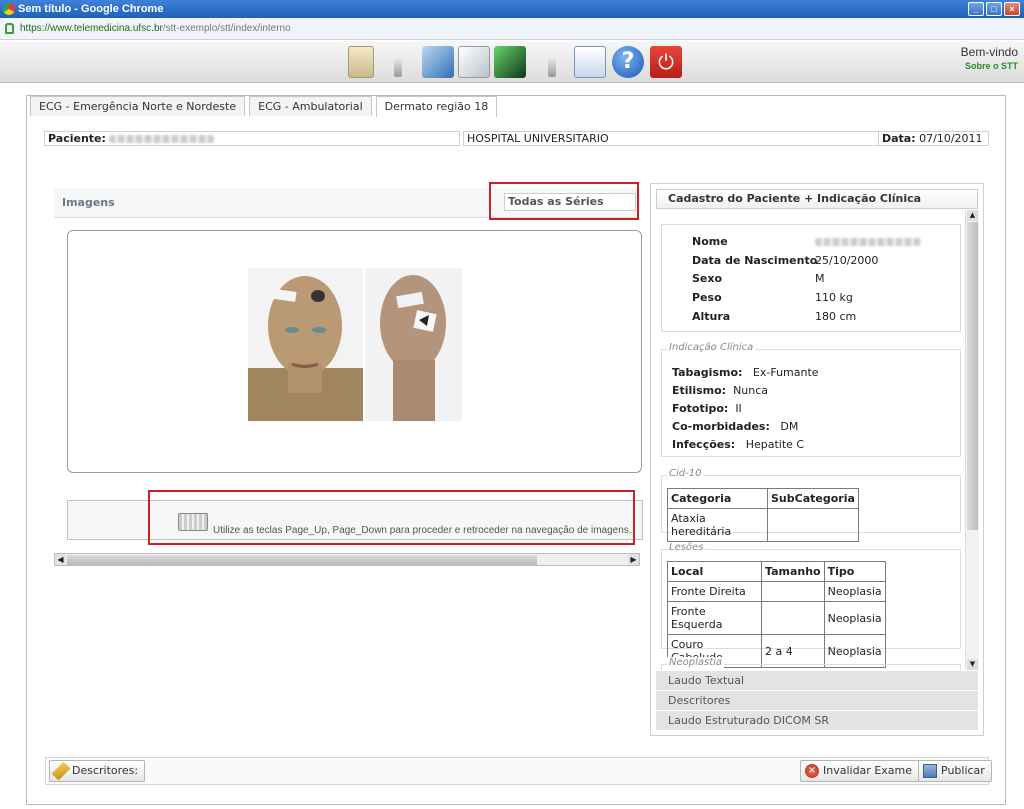 The height and width of the screenshot is (809, 1024). I want to click on scroll-up-arrow-icon: ▲, so click(972, 215).